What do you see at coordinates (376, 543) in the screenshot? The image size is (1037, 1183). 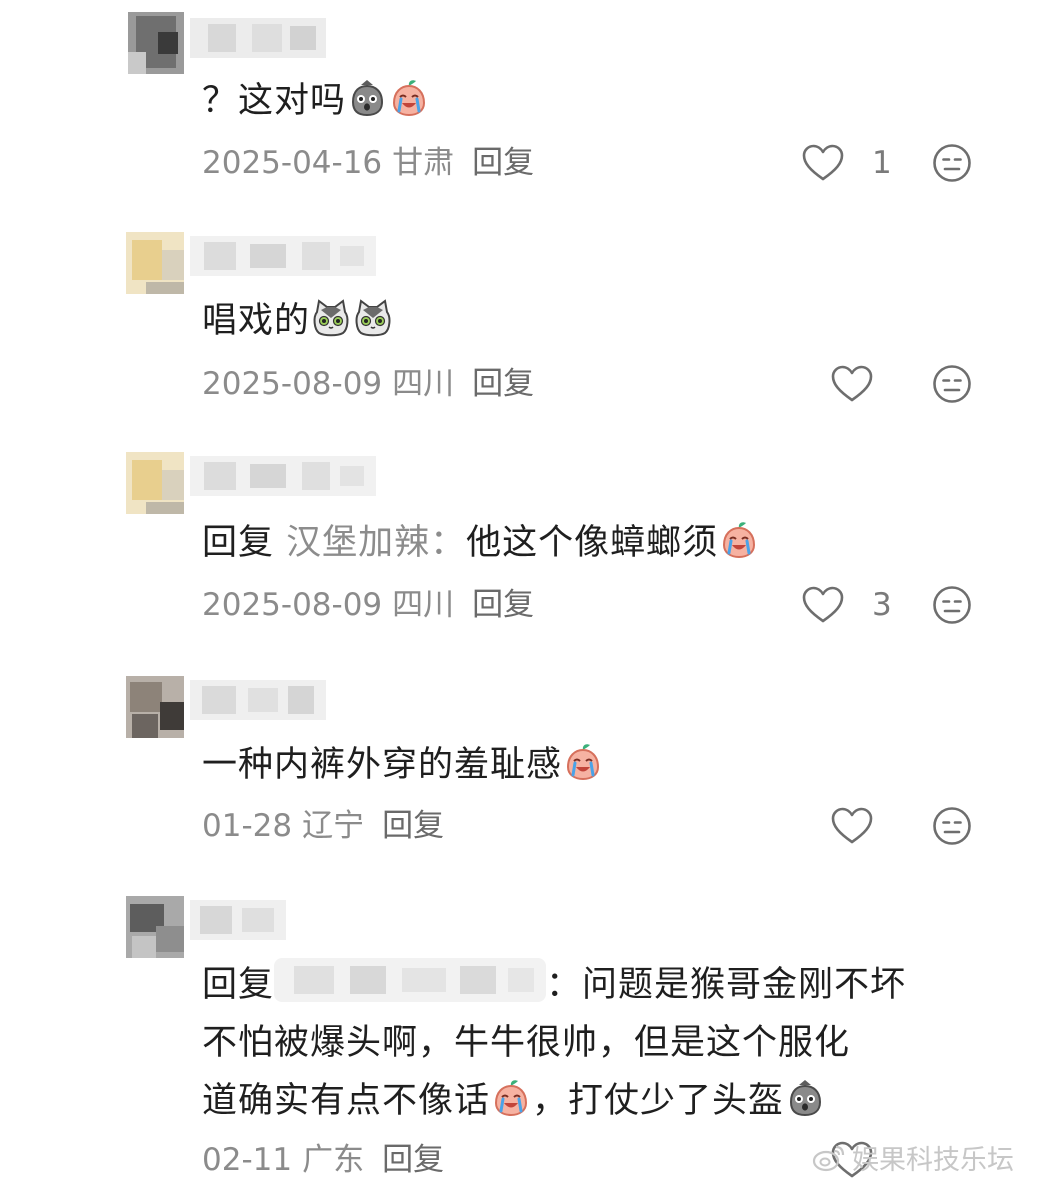 I see `reply-to-username: 汉堡加辣：` at bounding box center [376, 543].